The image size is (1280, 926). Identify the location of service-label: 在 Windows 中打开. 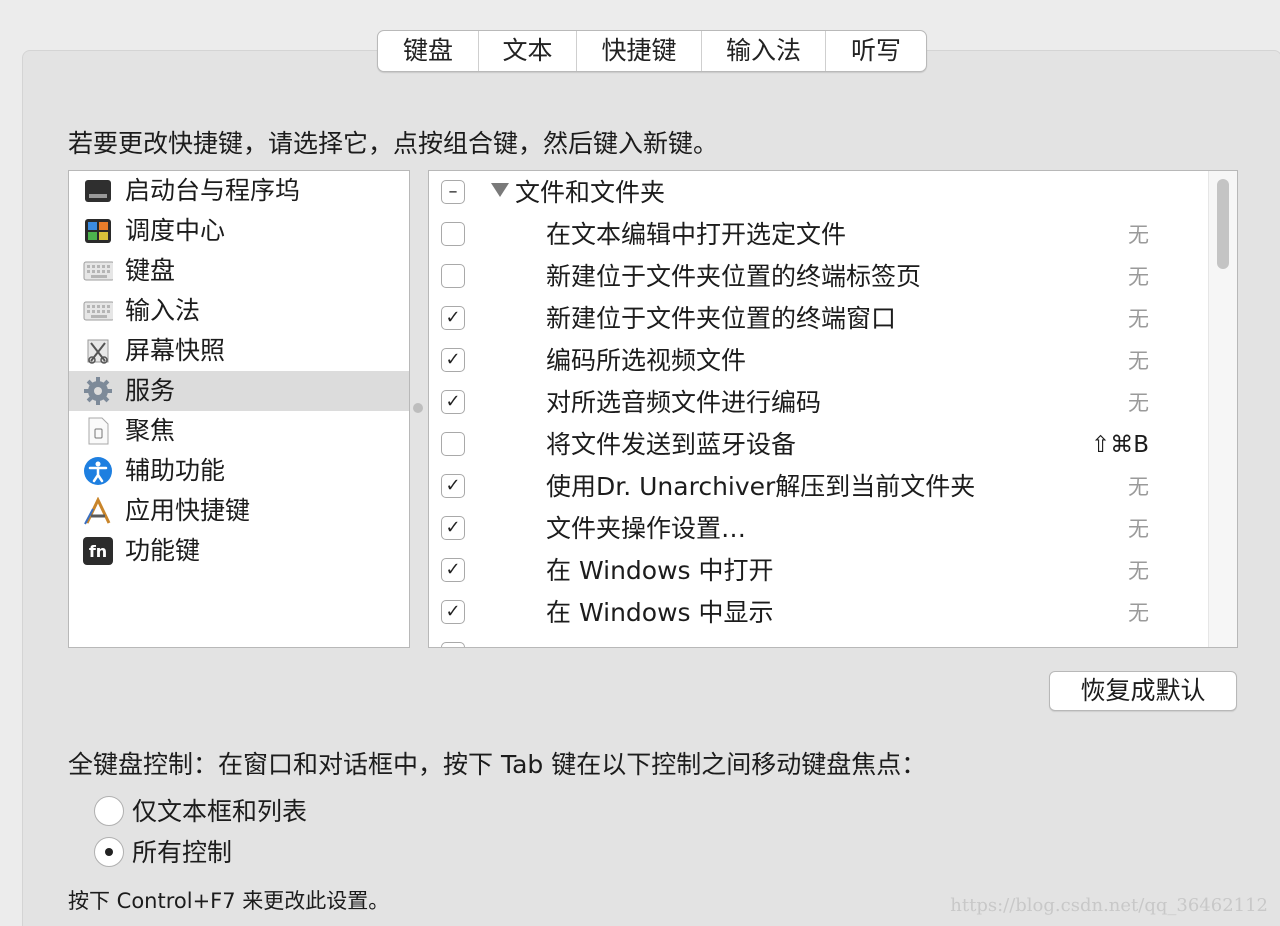
(660, 570).